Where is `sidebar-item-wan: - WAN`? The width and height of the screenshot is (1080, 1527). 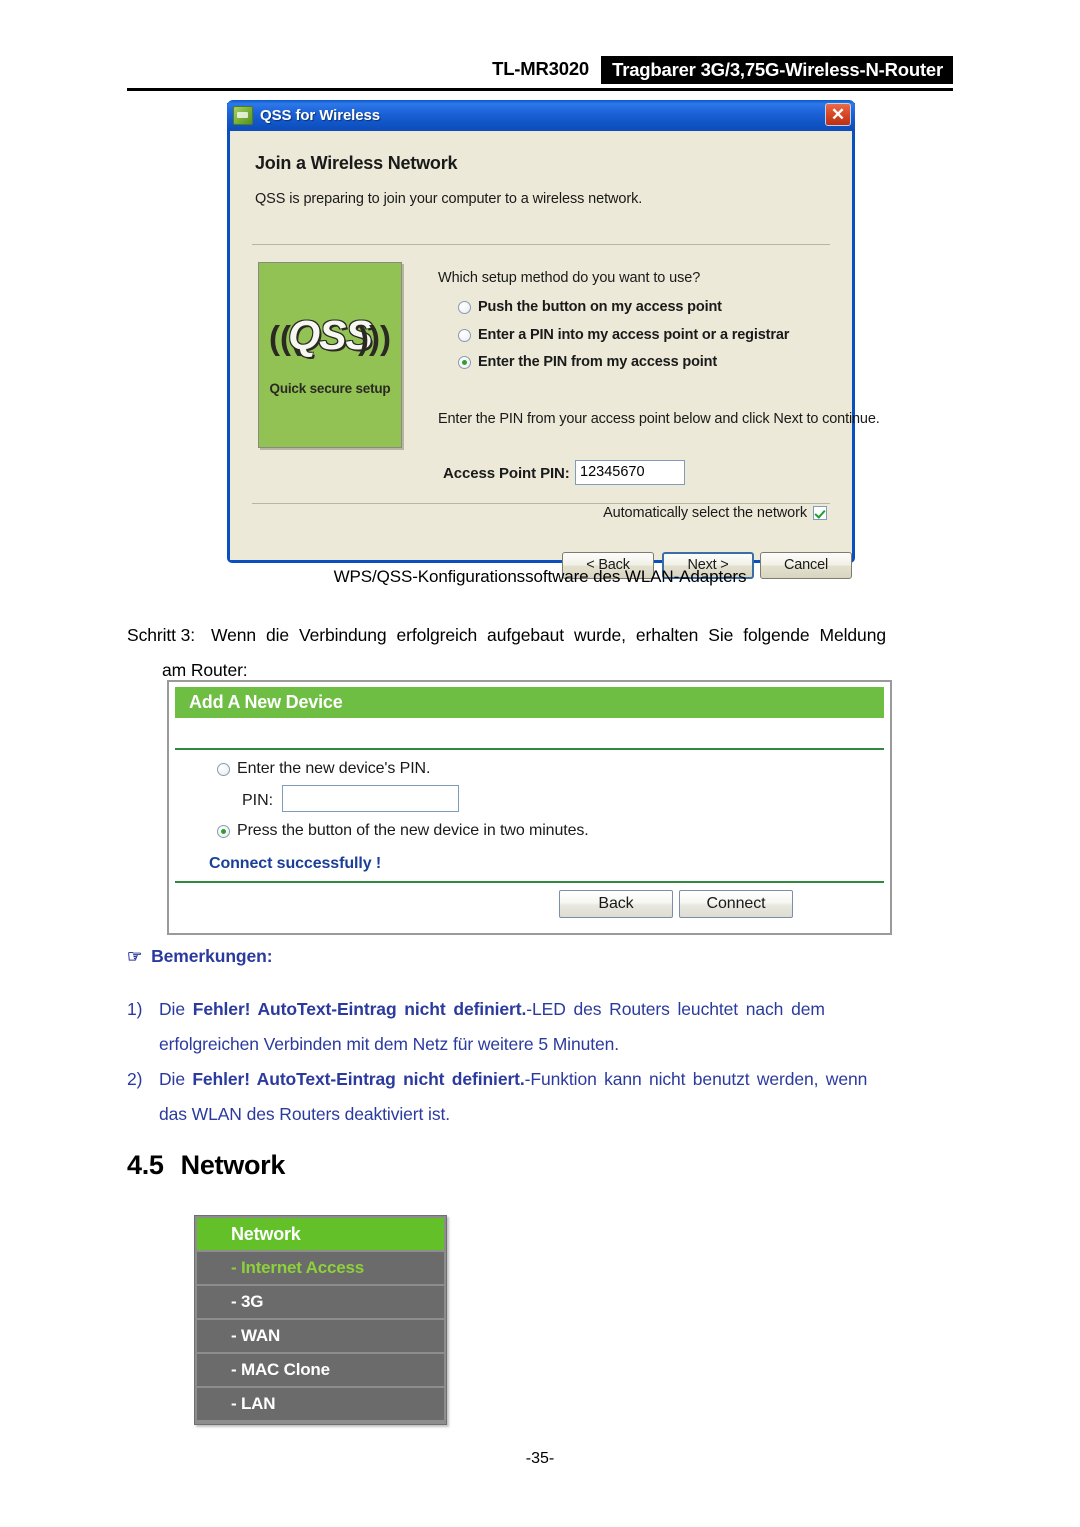
sidebar-item-wan: - WAN is located at coordinates (320, 1336).